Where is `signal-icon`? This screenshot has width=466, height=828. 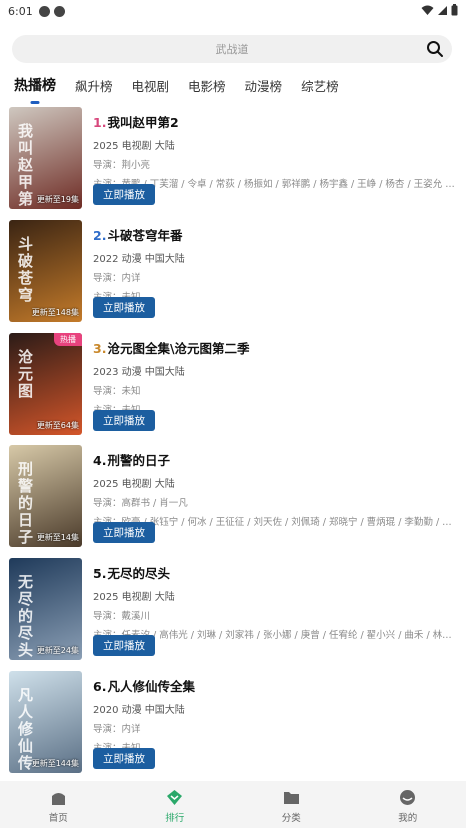 signal-icon is located at coordinates (442, 10).